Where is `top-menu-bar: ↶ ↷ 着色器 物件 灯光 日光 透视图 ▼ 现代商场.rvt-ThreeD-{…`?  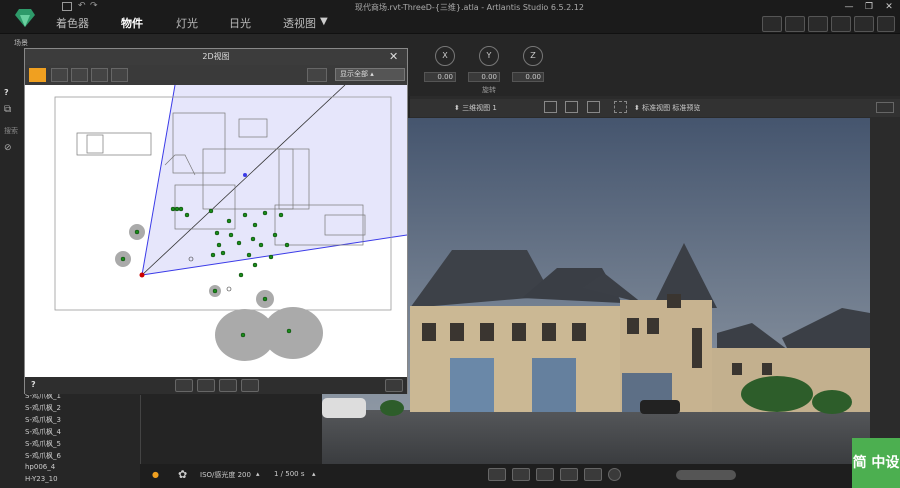 top-menu-bar: ↶ ↷ 着色器 物件 灯光 日光 透视图 ▼ 现代商场.rvt-ThreeD-{… is located at coordinates (450, 17).